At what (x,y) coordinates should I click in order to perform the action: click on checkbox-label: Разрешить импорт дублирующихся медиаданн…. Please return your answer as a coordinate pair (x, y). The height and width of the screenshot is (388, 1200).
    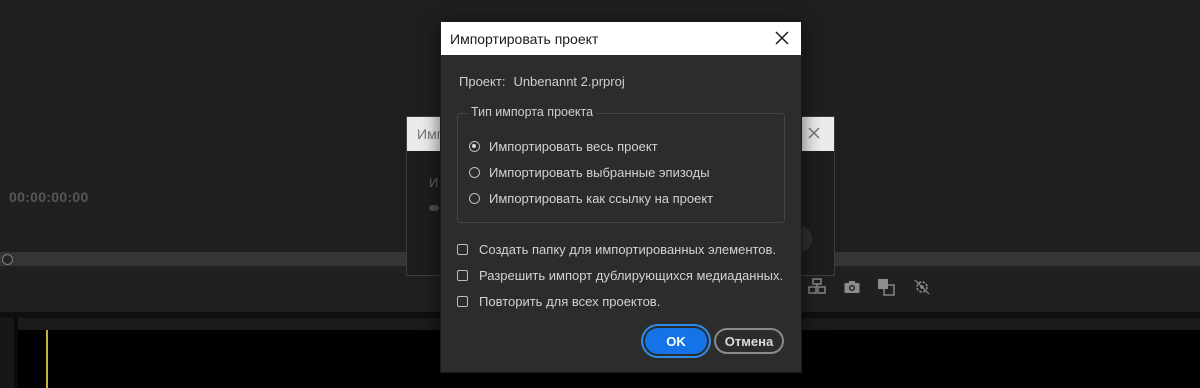
    Looking at the image, I should click on (631, 275).